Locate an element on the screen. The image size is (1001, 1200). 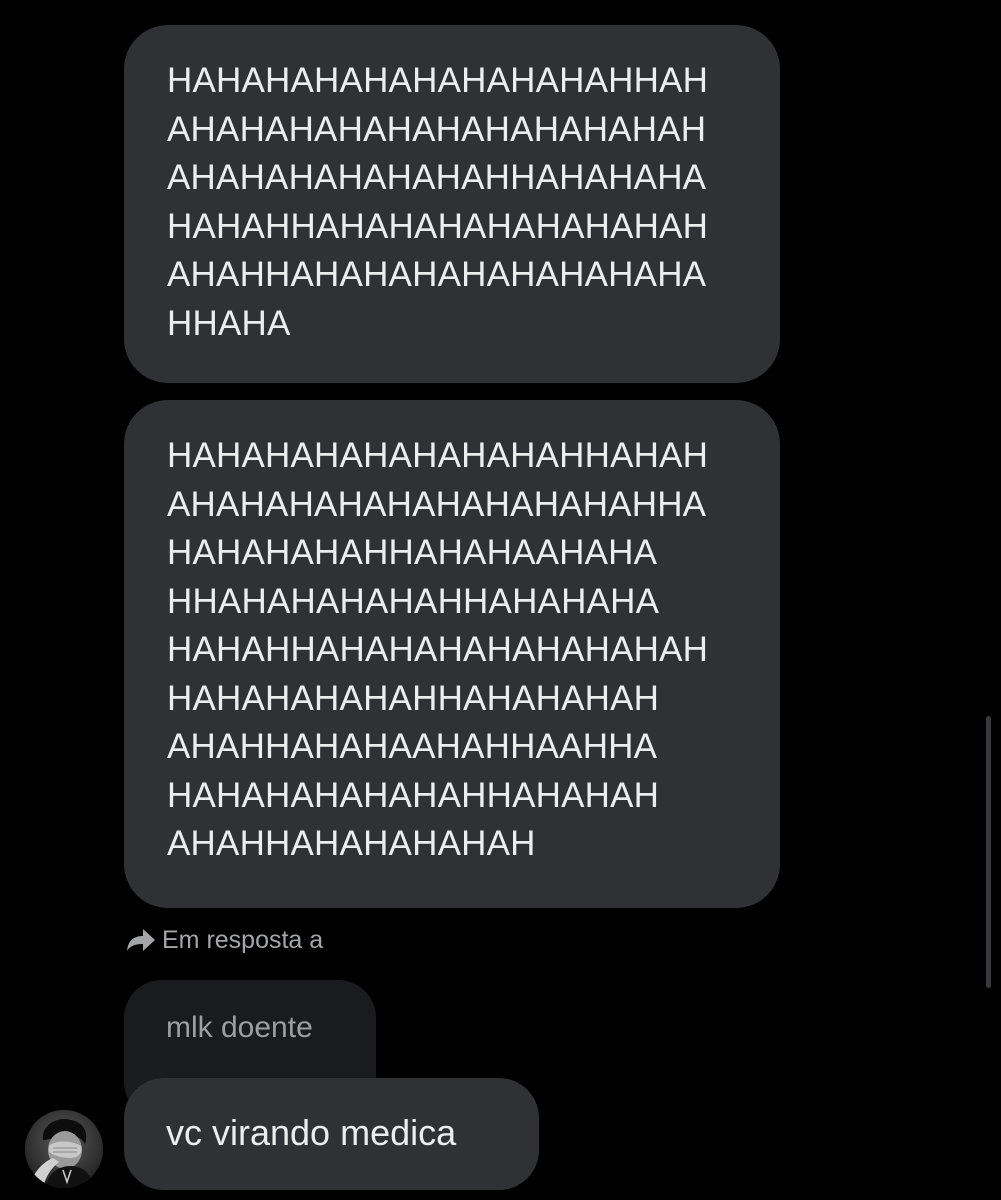
reply-context: Em resposta a is located at coordinates (224, 940).